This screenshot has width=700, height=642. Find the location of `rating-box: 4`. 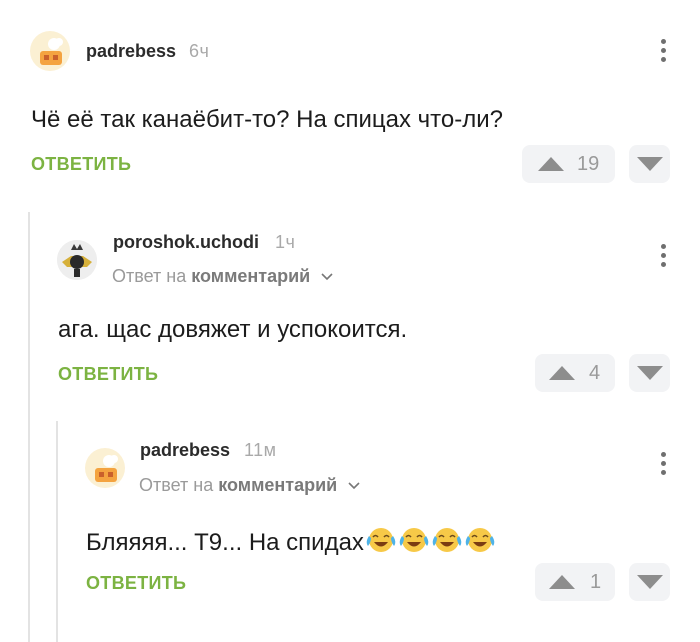

rating-box: 4 is located at coordinates (575, 373).